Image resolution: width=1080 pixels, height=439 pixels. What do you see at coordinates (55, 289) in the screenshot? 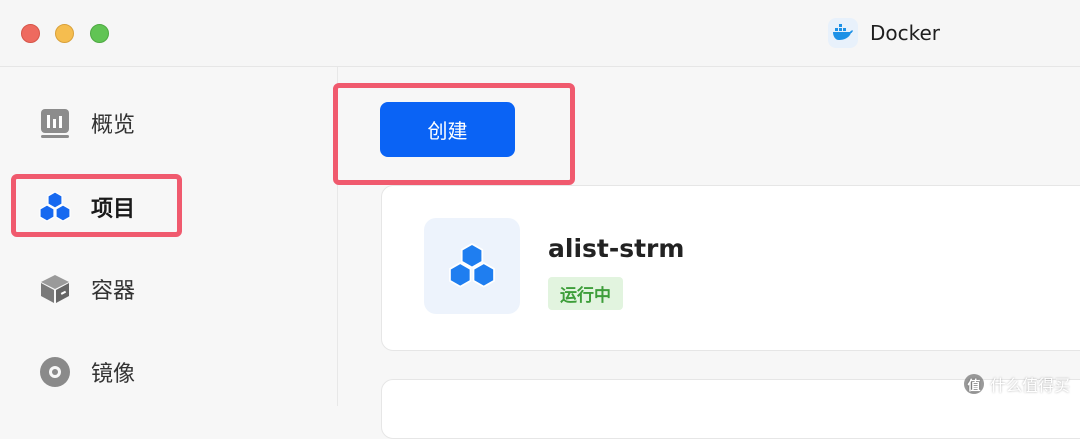
I see `container-box-icon` at bounding box center [55, 289].